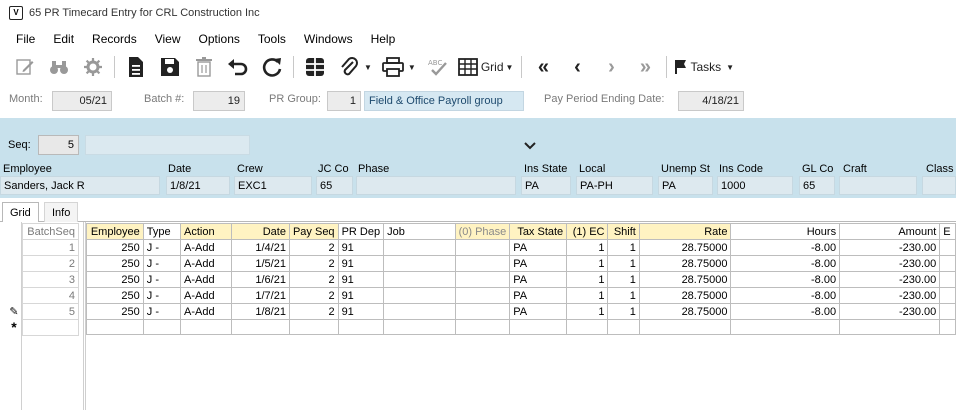 This screenshot has width=956, height=410. Describe the element at coordinates (645, 67) in the screenshot. I see `last-record-icon: »` at that location.